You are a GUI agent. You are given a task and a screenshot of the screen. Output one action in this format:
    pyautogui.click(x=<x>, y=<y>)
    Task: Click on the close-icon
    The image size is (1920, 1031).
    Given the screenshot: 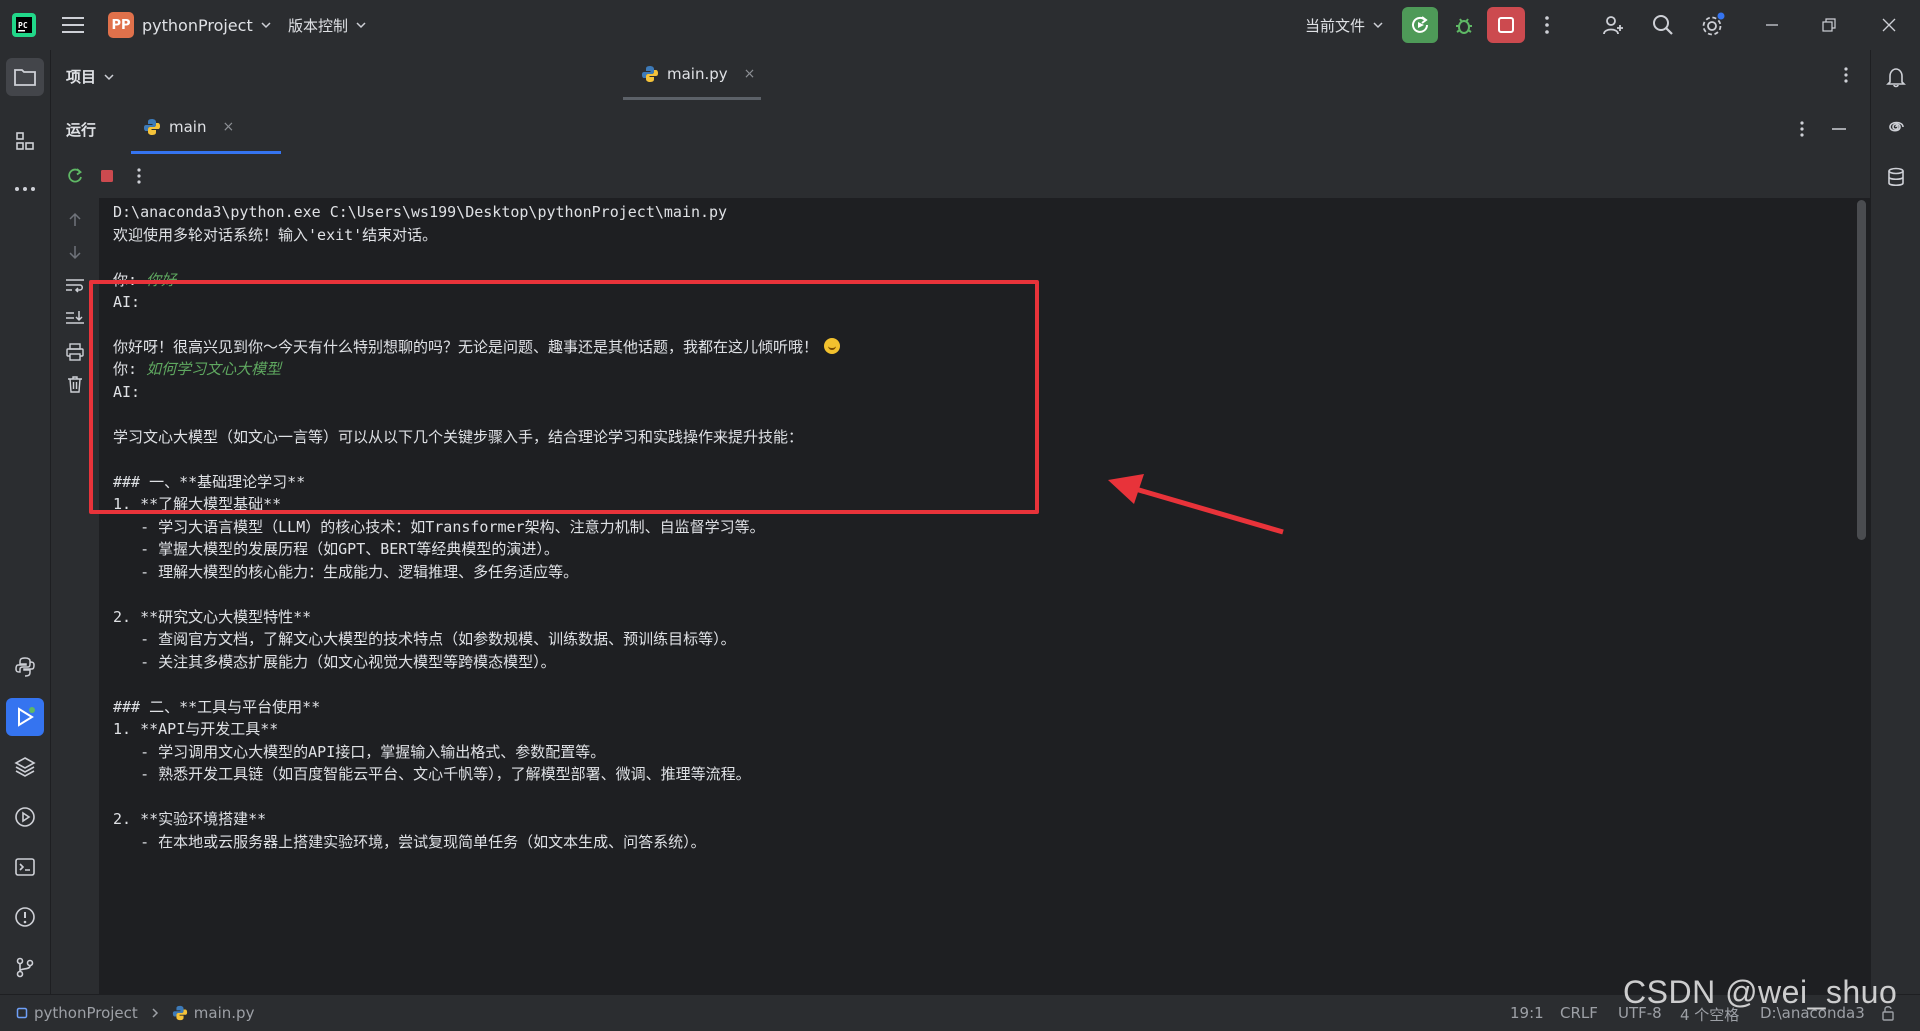 What is the action you would take?
    pyautogui.click(x=1889, y=25)
    